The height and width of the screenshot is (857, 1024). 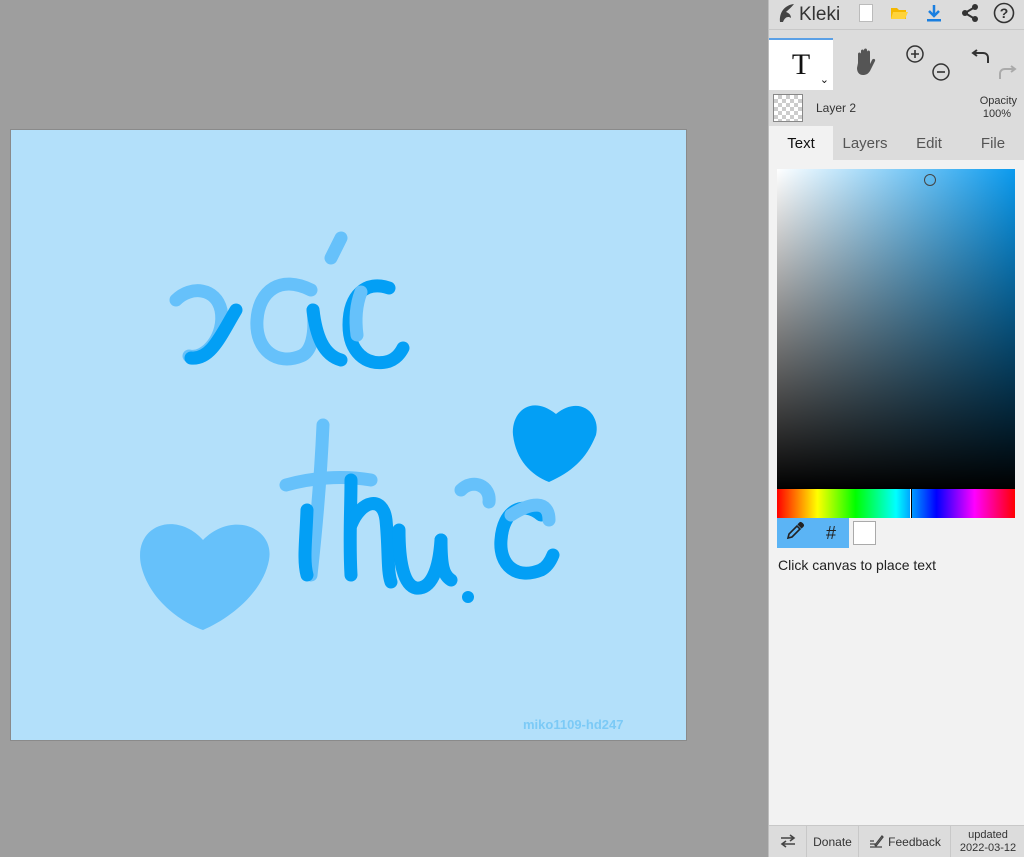 I want to click on feedback-label: Feedback, so click(x=914, y=842).